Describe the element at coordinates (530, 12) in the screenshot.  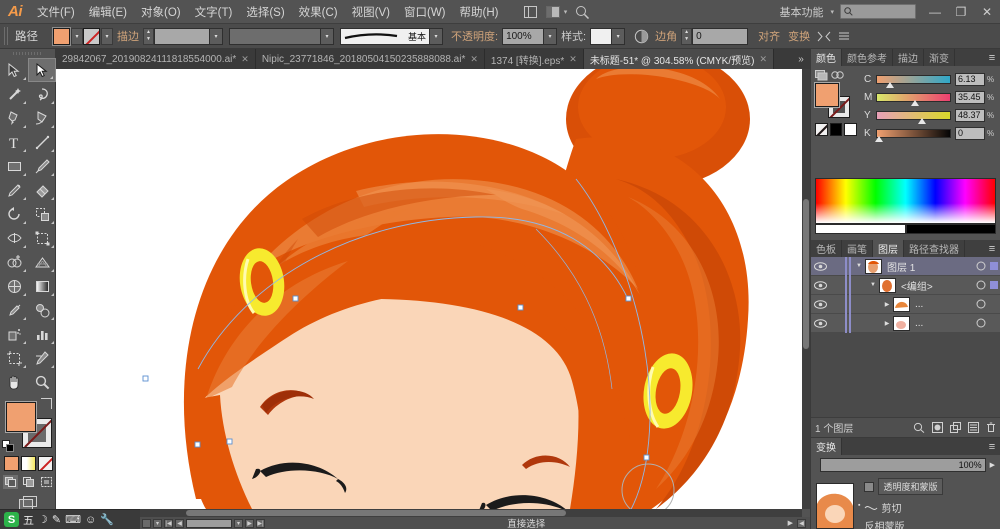
I see `arrange-documents-icon` at that location.